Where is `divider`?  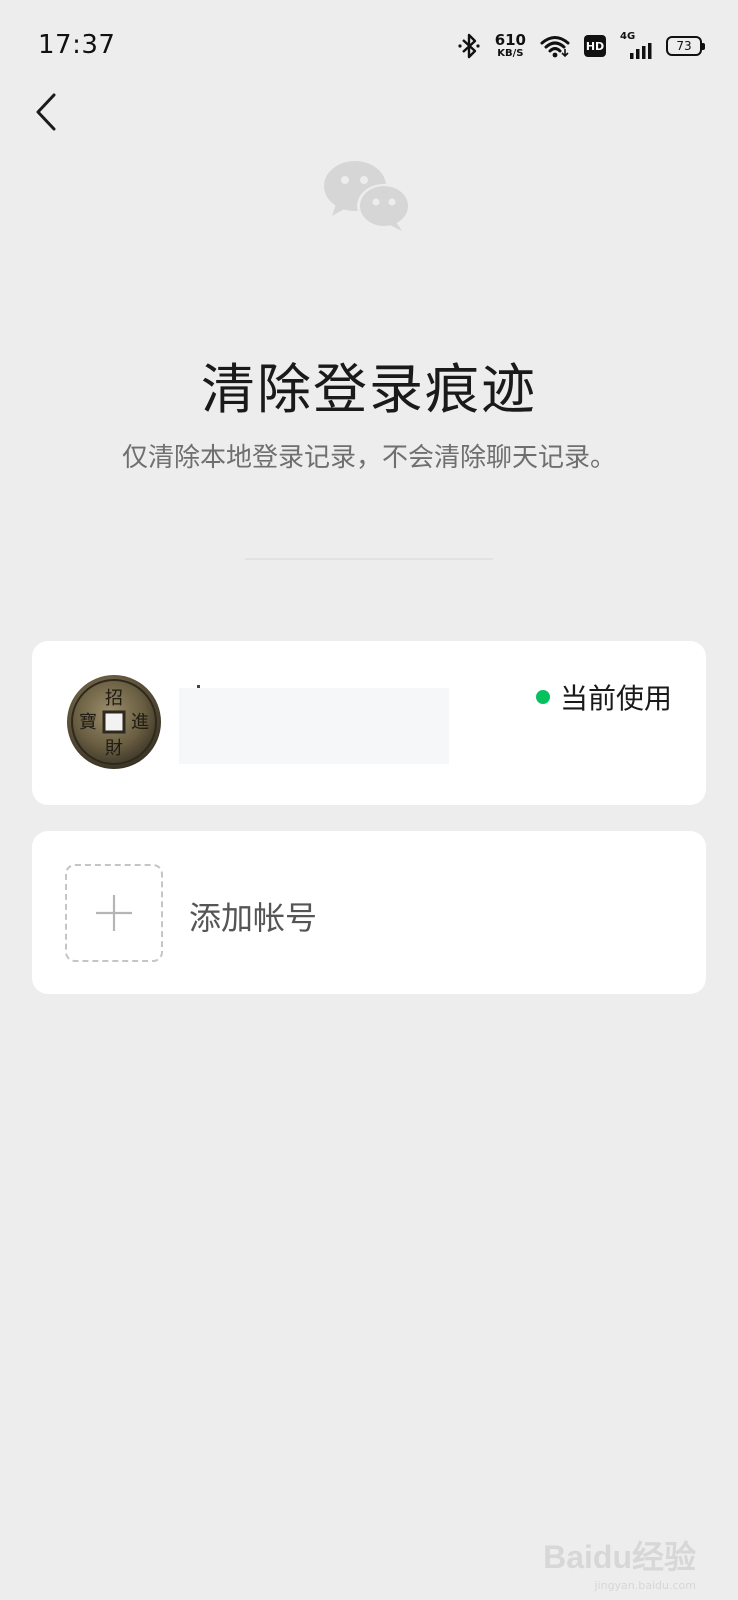
divider is located at coordinates (369, 559).